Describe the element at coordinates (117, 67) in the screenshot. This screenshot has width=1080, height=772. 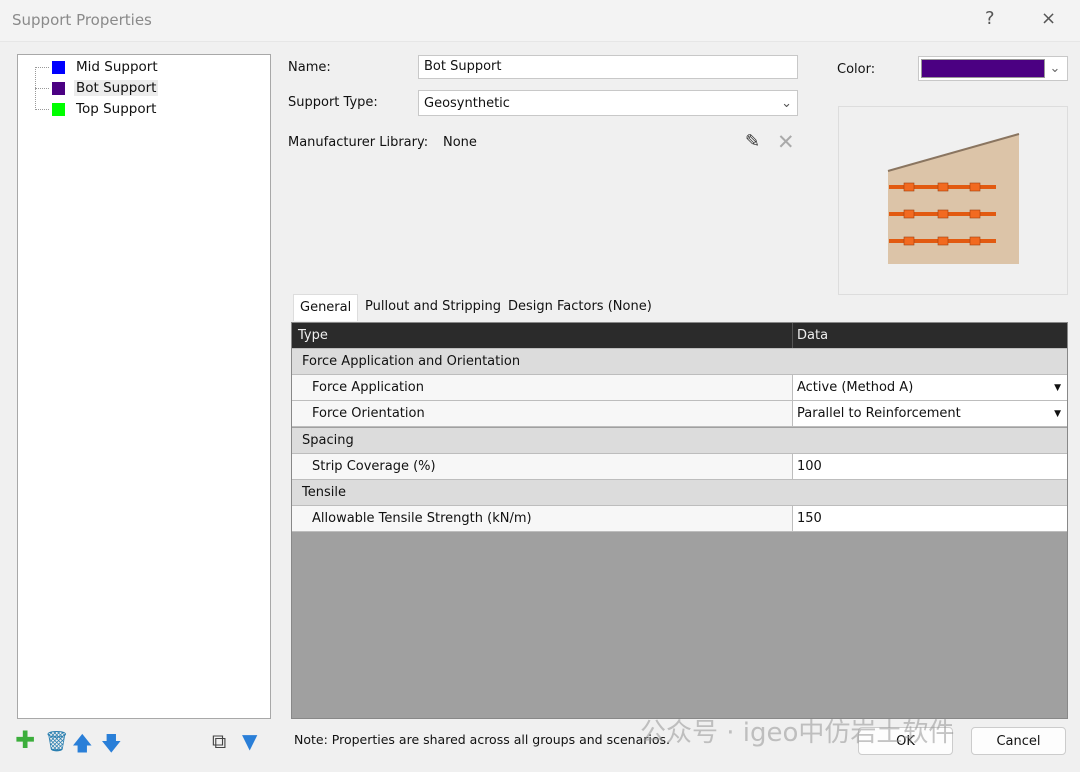
I see `tree-item-label: Mid Support` at that location.